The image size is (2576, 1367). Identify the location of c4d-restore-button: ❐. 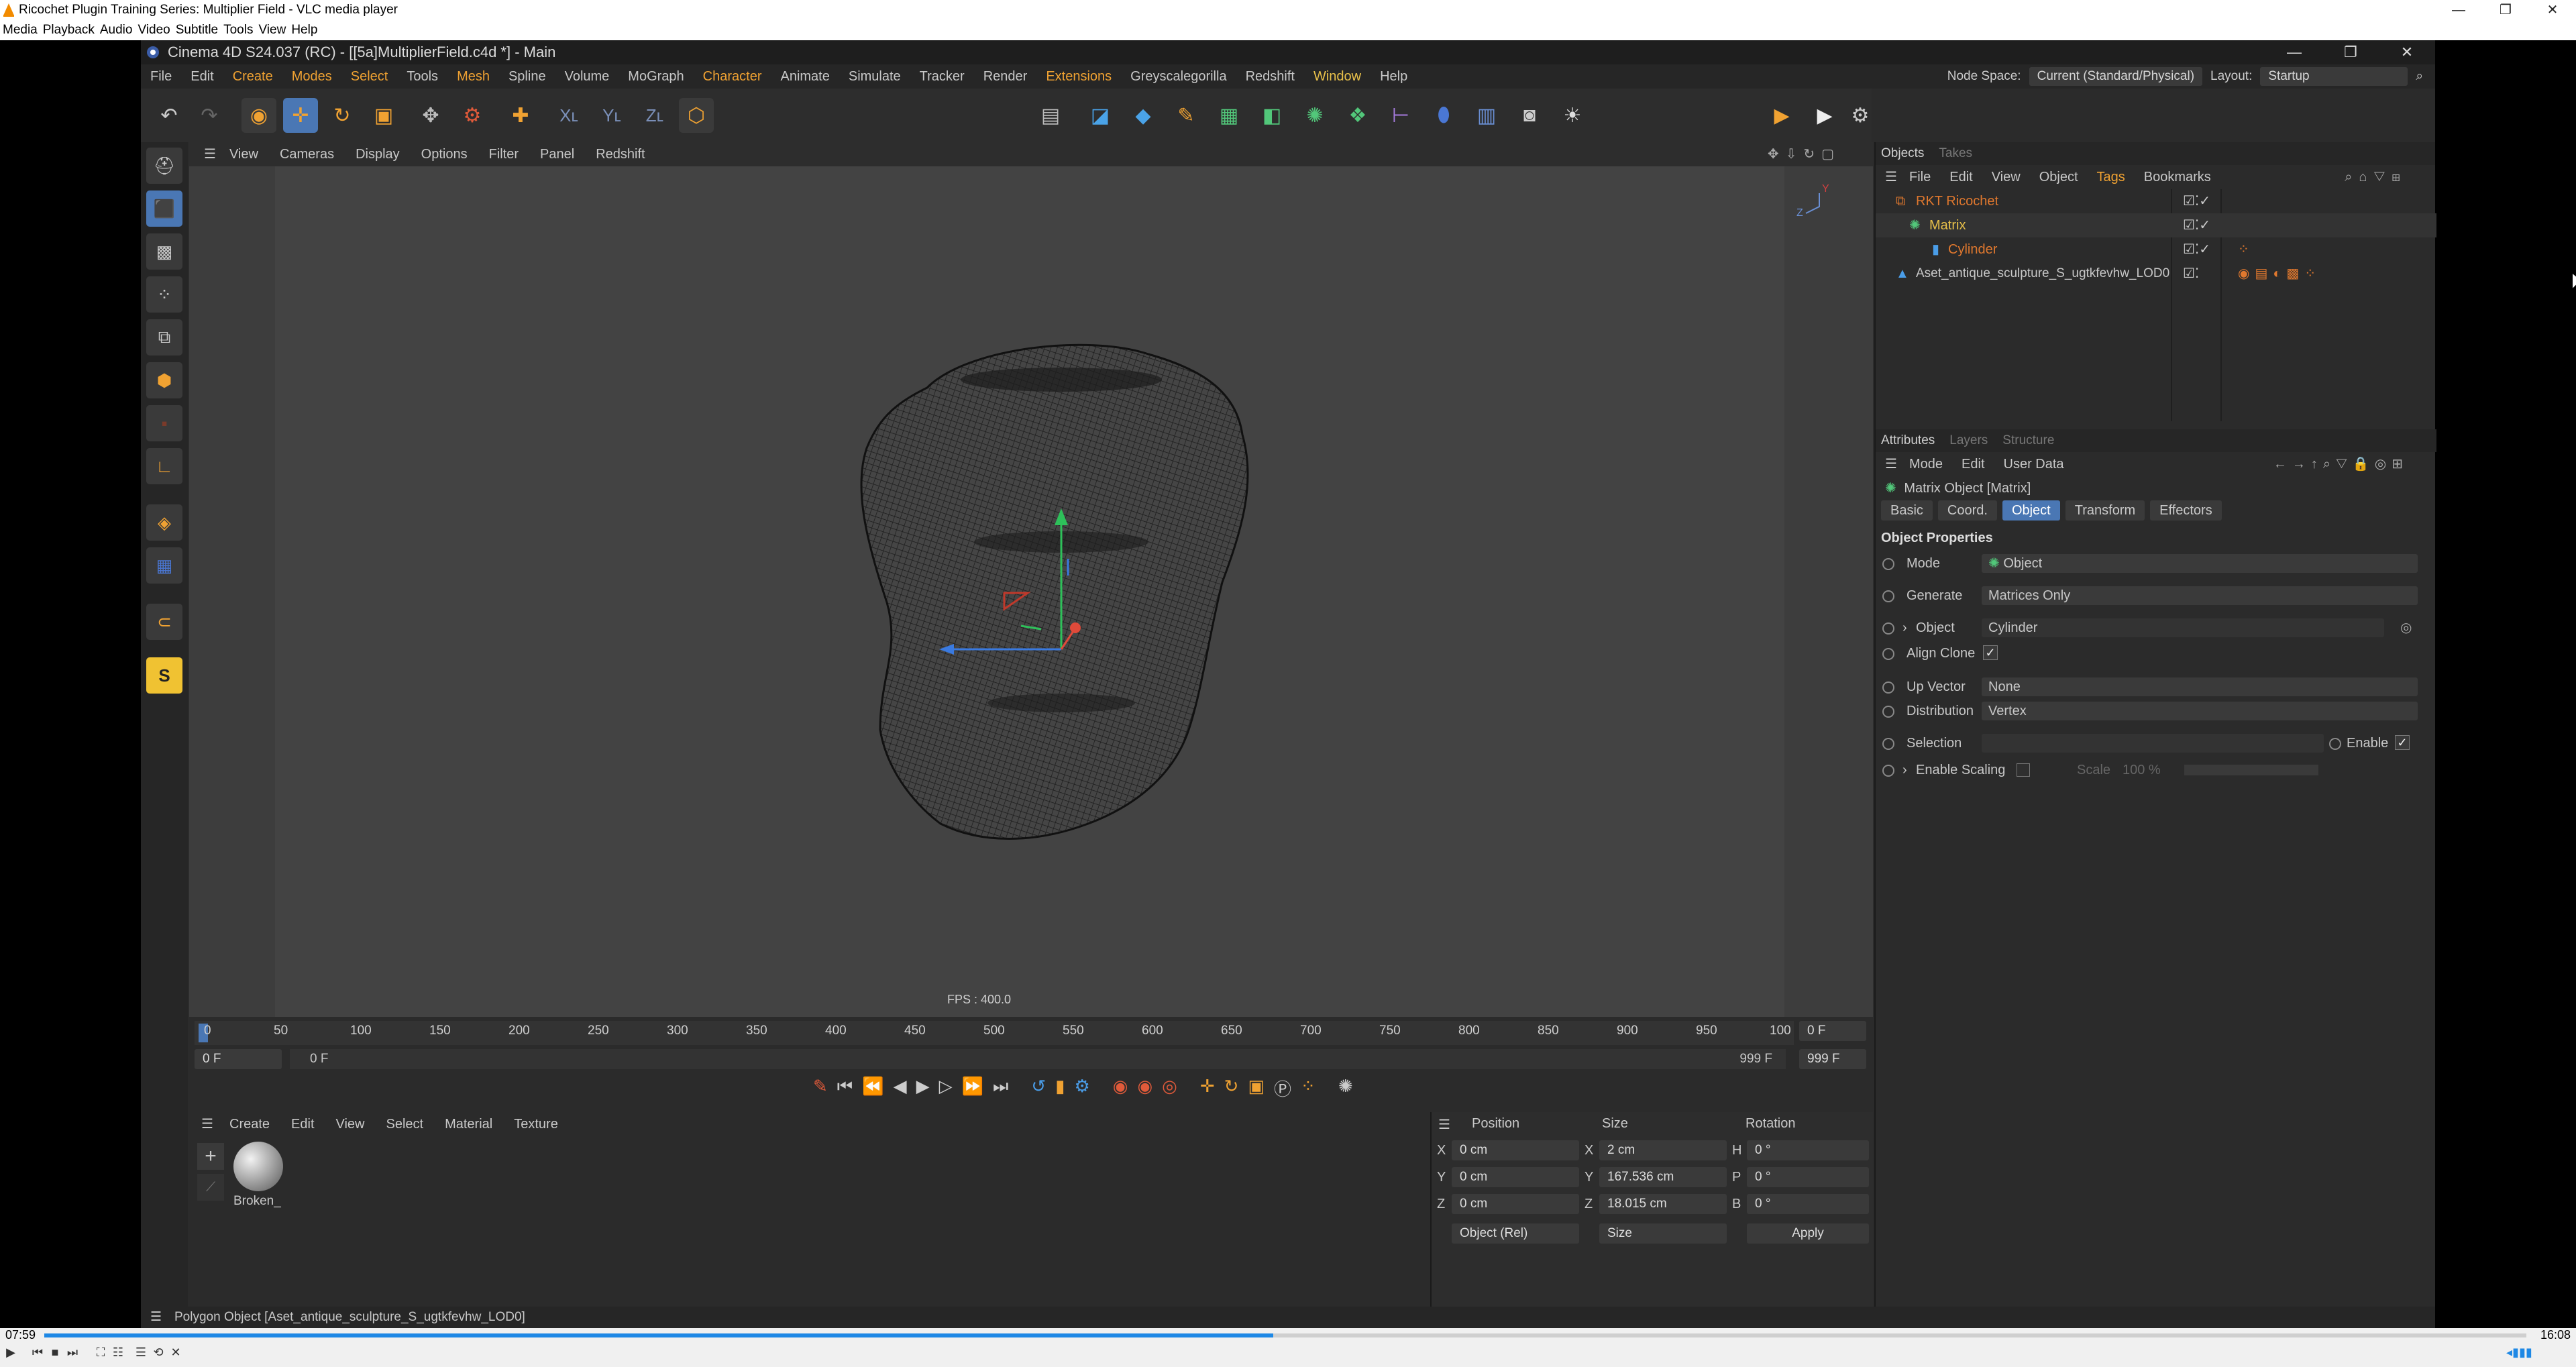
(2350, 52).